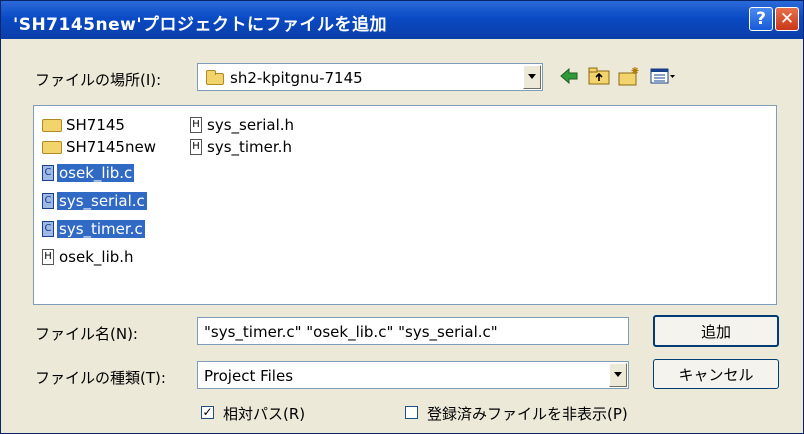 This screenshot has width=804, height=434. Describe the element at coordinates (93, 229) in the screenshot. I see `file-item: C sys_timer.c` at that location.